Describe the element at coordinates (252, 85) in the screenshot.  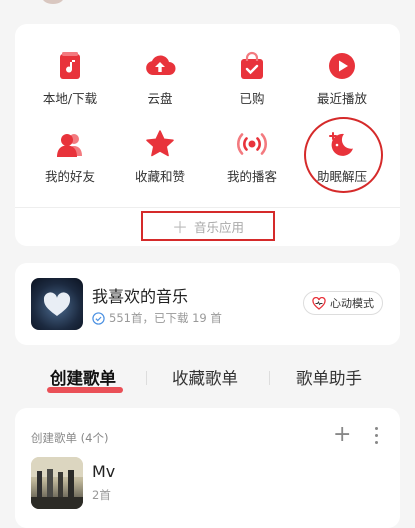
I see `app-purchased: 已购` at that location.